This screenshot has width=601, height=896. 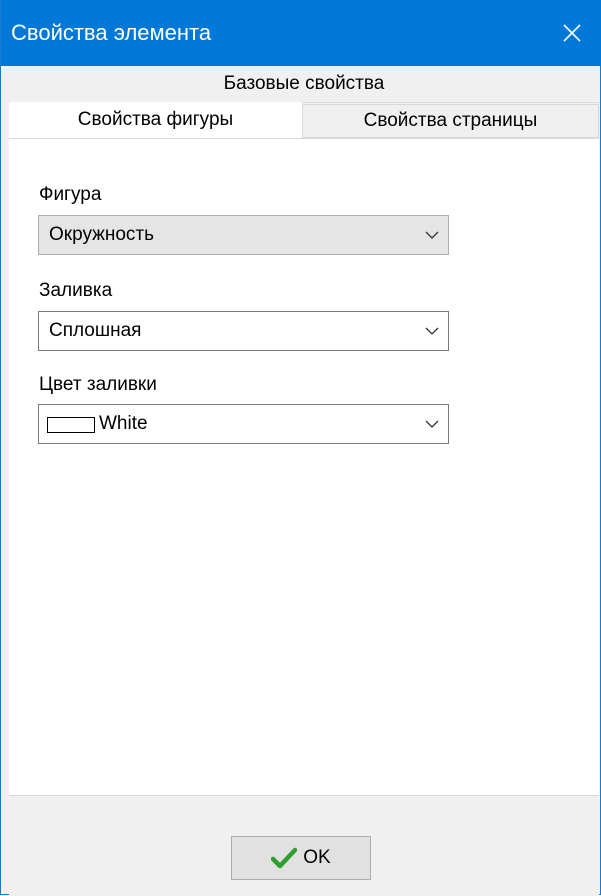 I want to click on ok-button: OK, so click(x=301, y=858).